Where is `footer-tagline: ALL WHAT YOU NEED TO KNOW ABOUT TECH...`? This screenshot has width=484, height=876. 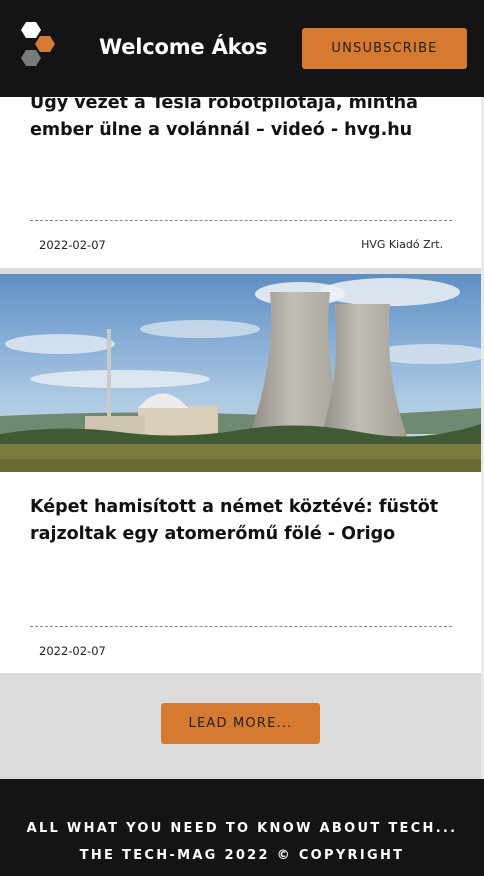
footer-tagline: ALL WHAT YOU NEED TO KNOW ABOUT TECH... is located at coordinates (242, 828).